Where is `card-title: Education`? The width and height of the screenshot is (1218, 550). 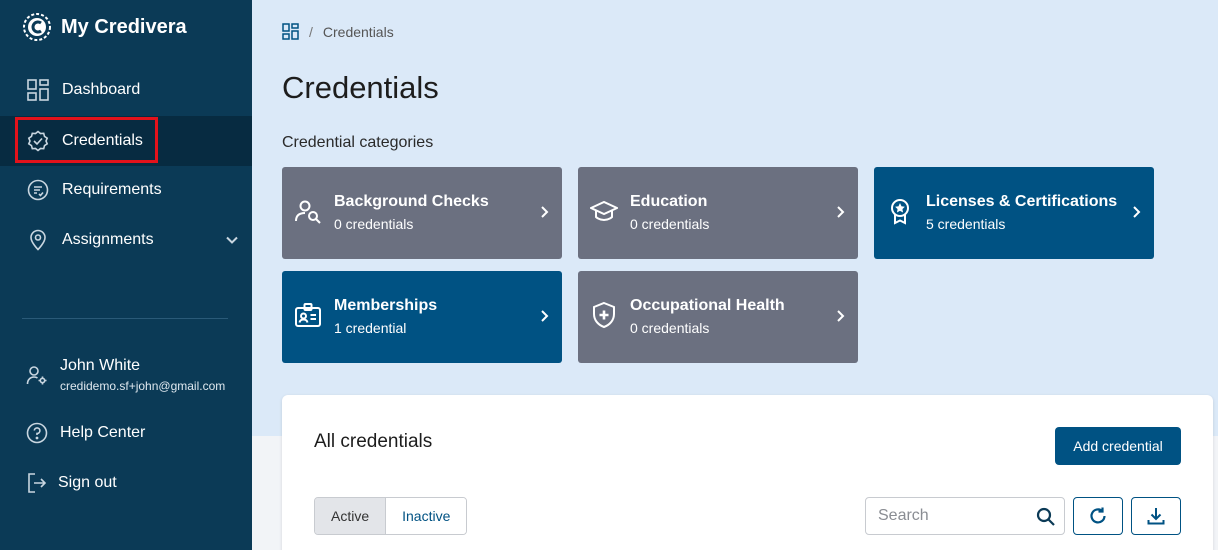
card-title: Education is located at coordinates (669, 201).